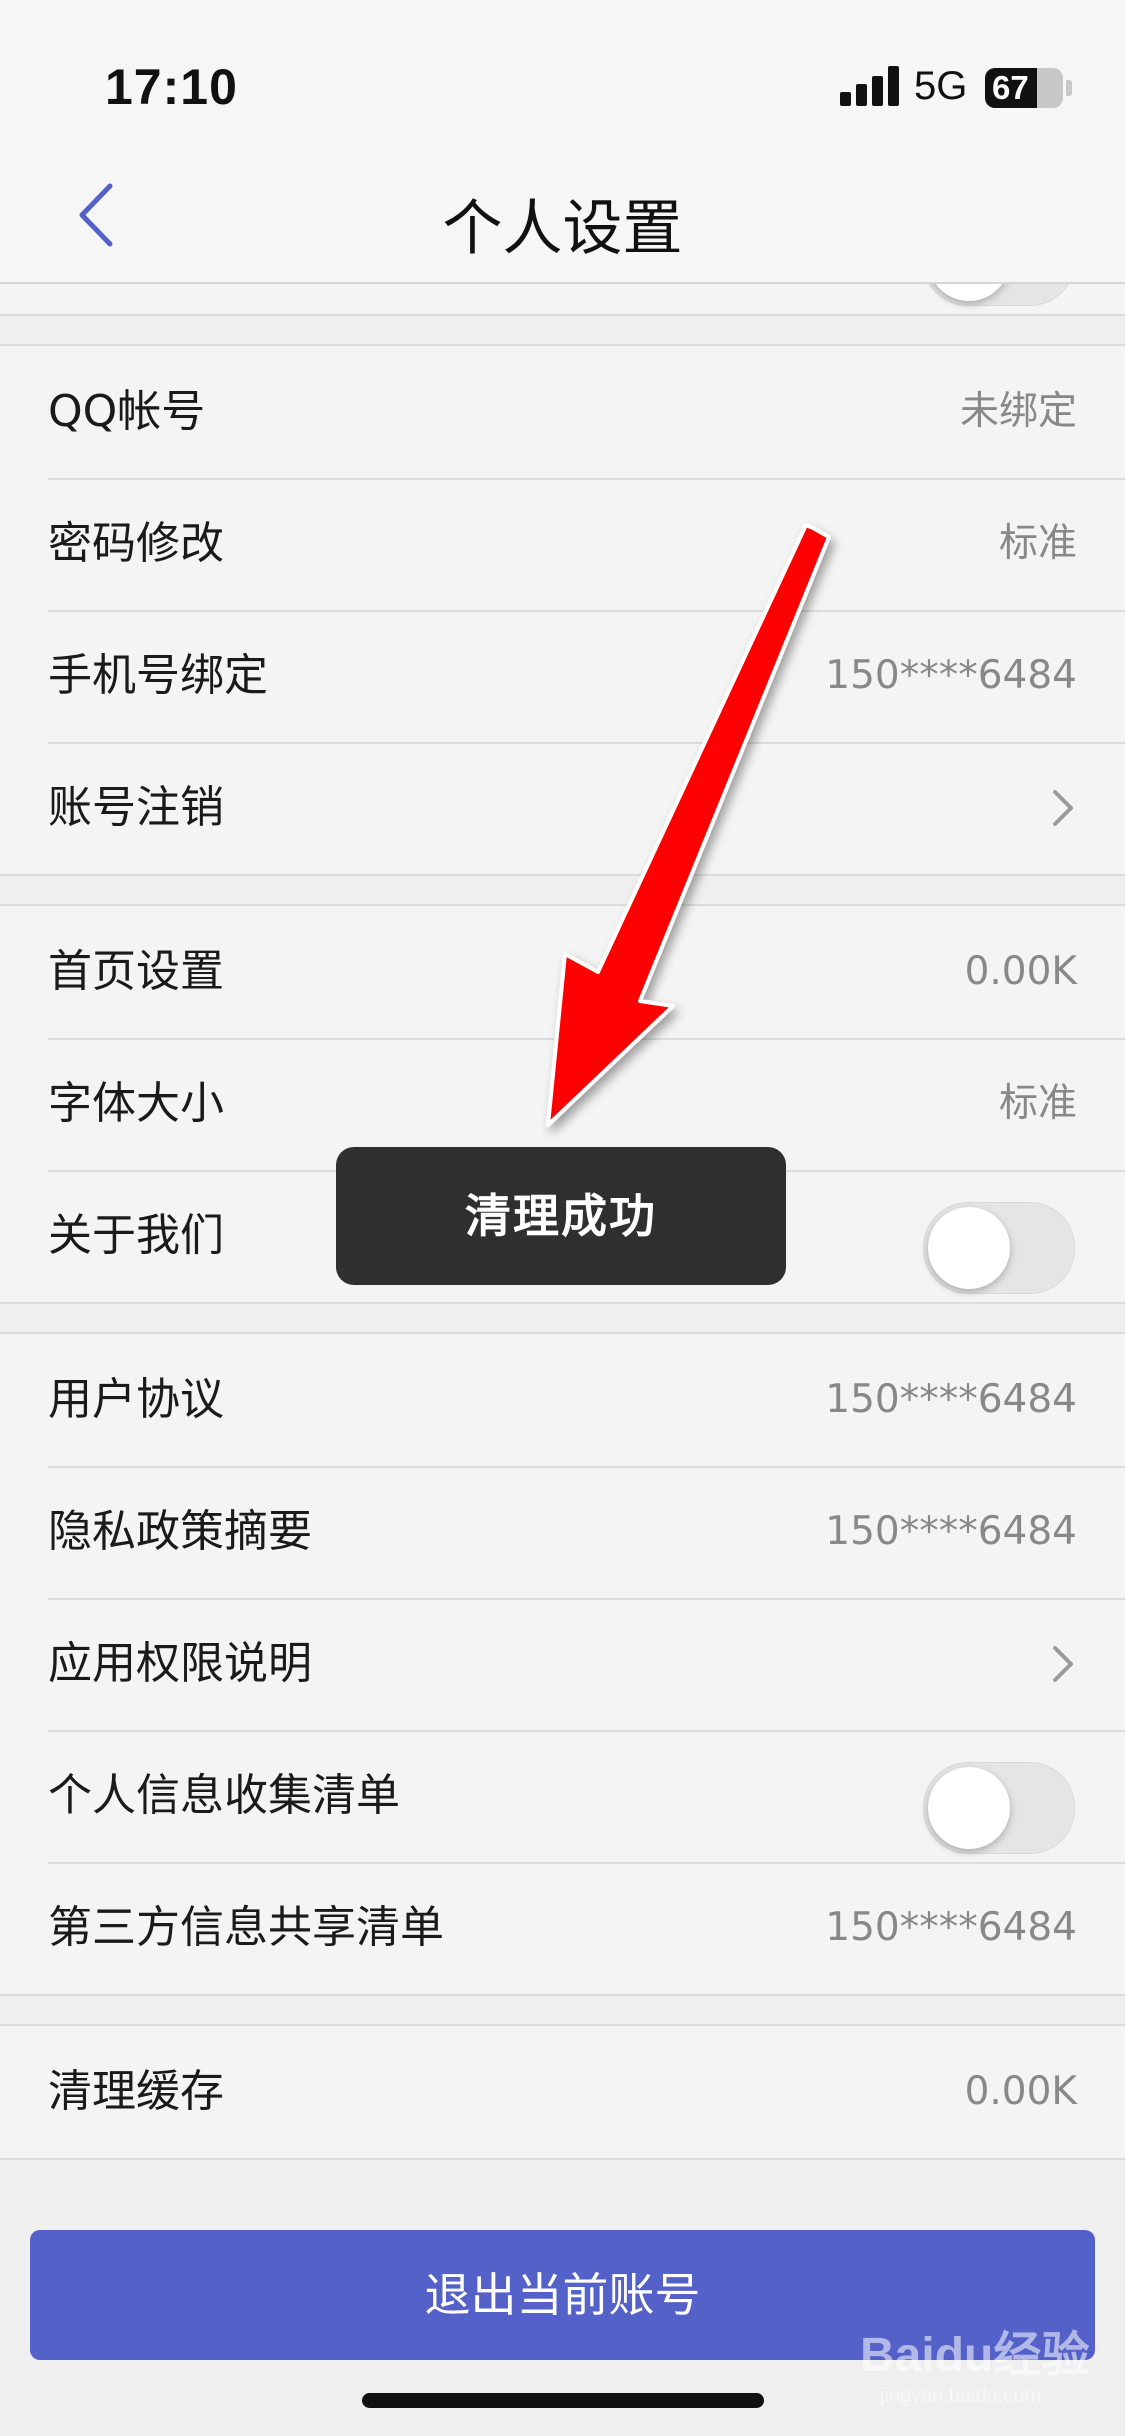 This screenshot has height=2436, width=1125. Describe the element at coordinates (180, 1531) in the screenshot. I see `settings-row-label: 隐私政策摘要` at that location.